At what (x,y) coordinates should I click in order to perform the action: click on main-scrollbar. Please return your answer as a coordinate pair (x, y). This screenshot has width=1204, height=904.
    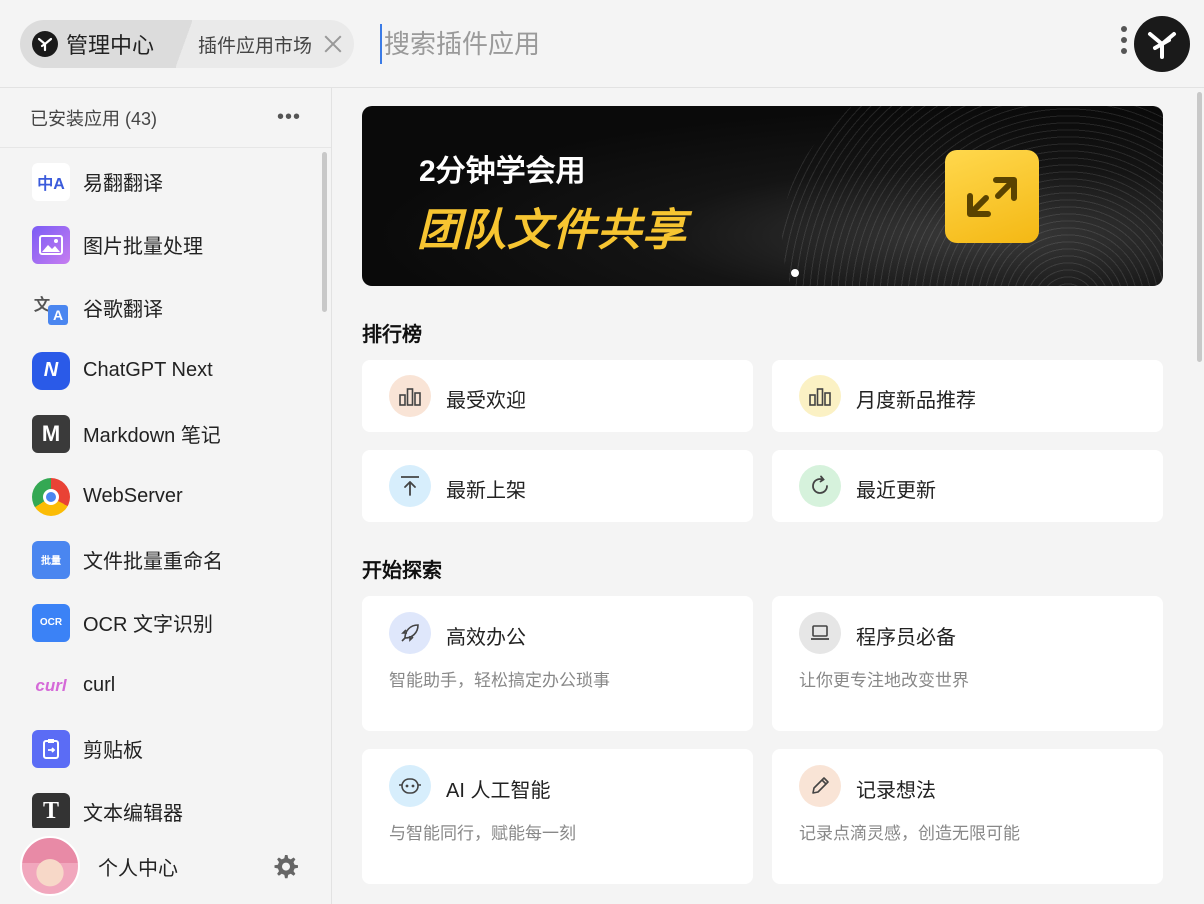
    Looking at the image, I should click on (1199, 227).